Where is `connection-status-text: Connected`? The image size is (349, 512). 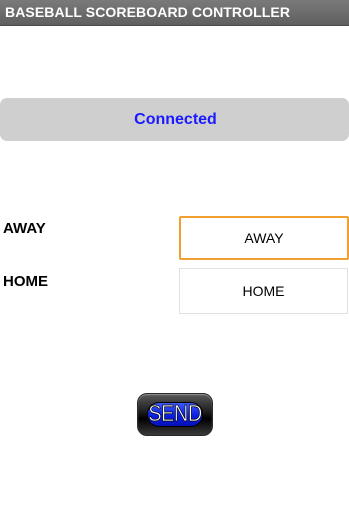
connection-status-text: Connected is located at coordinates (175, 119).